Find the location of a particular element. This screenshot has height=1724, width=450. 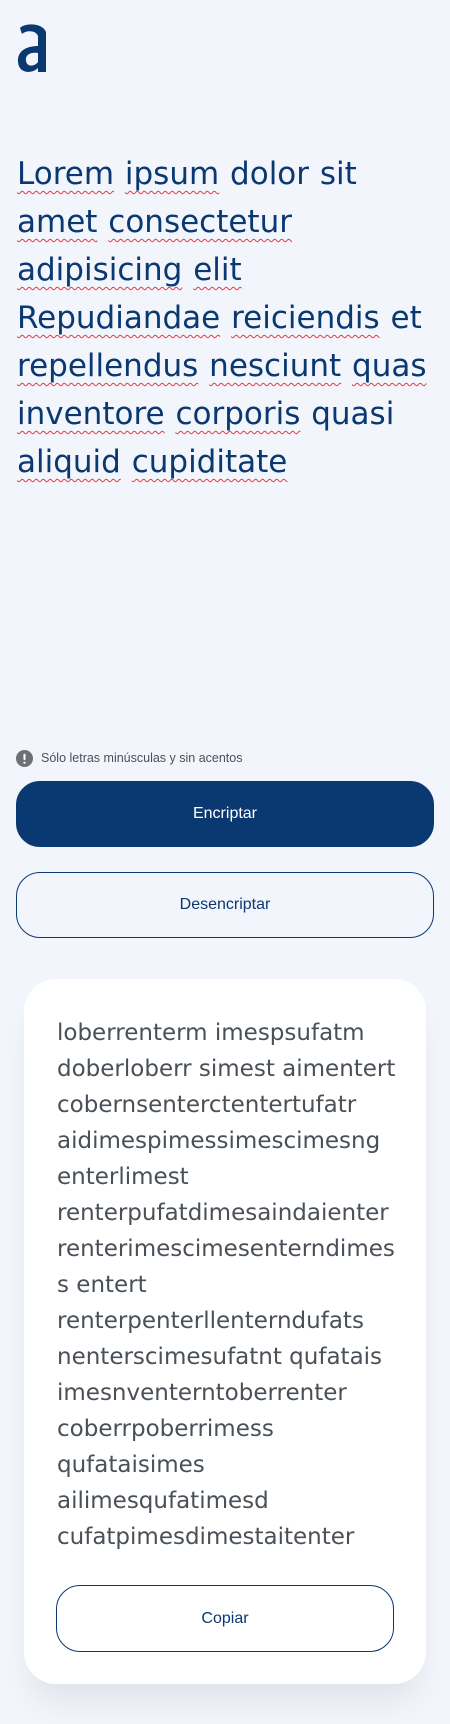

input-word: ipsum is located at coordinates (172, 174).